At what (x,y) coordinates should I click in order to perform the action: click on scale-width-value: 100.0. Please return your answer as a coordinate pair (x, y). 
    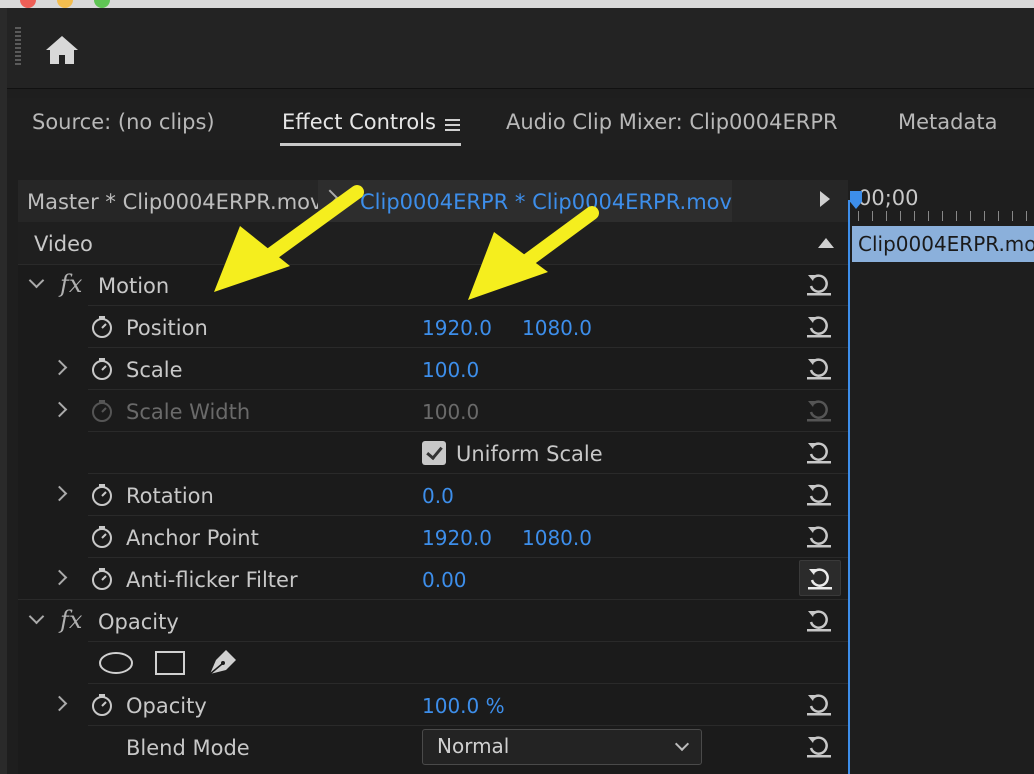
    Looking at the image, I should click on (451, 412).